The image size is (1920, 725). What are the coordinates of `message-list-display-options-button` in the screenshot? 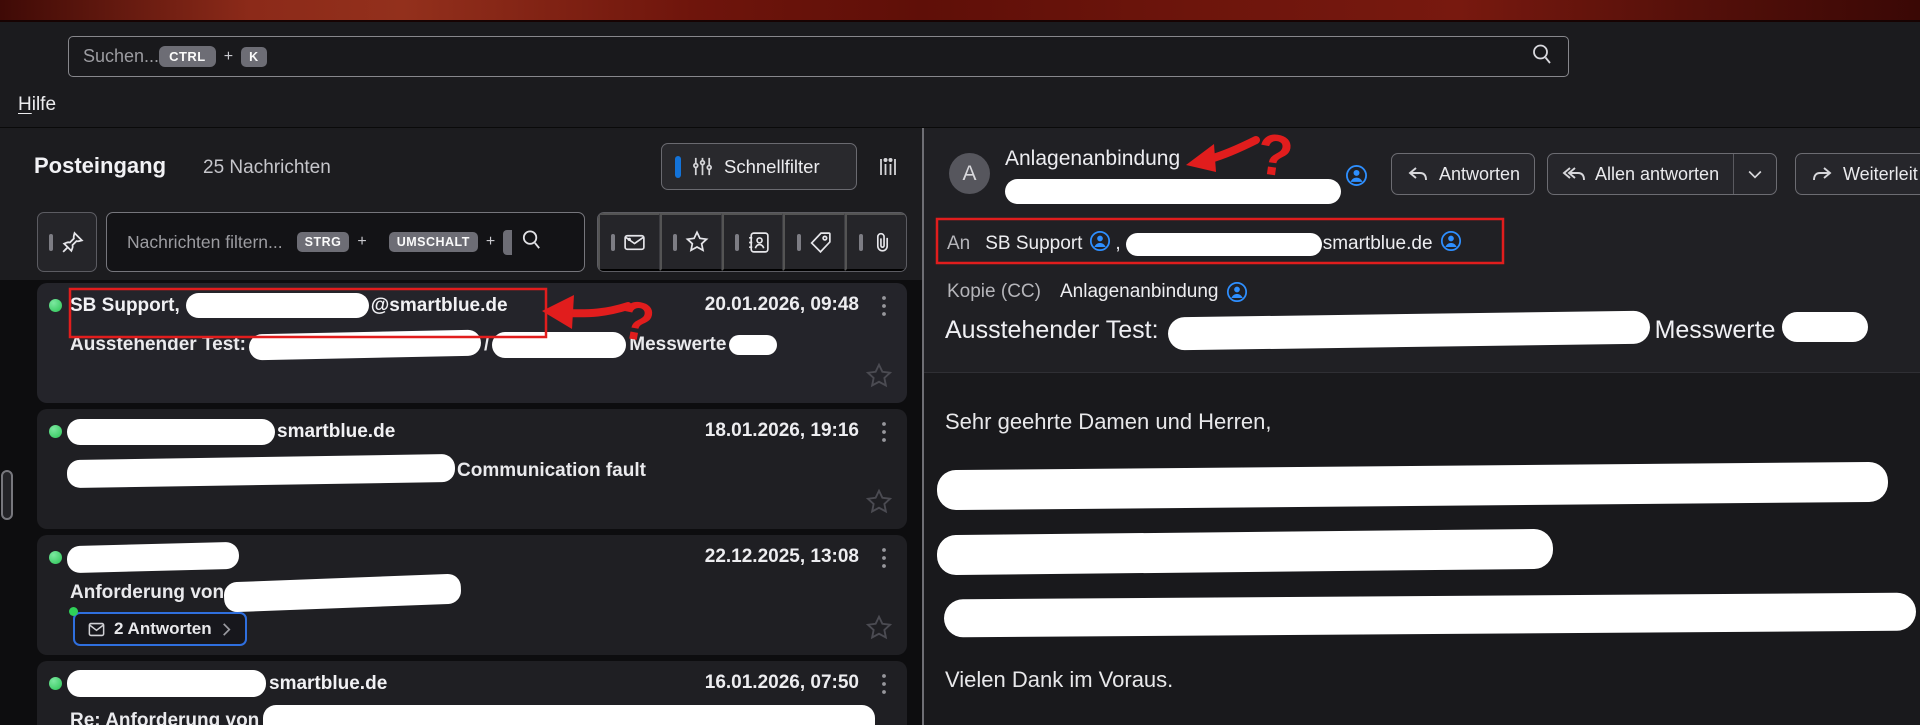 It's located at (888, 167).